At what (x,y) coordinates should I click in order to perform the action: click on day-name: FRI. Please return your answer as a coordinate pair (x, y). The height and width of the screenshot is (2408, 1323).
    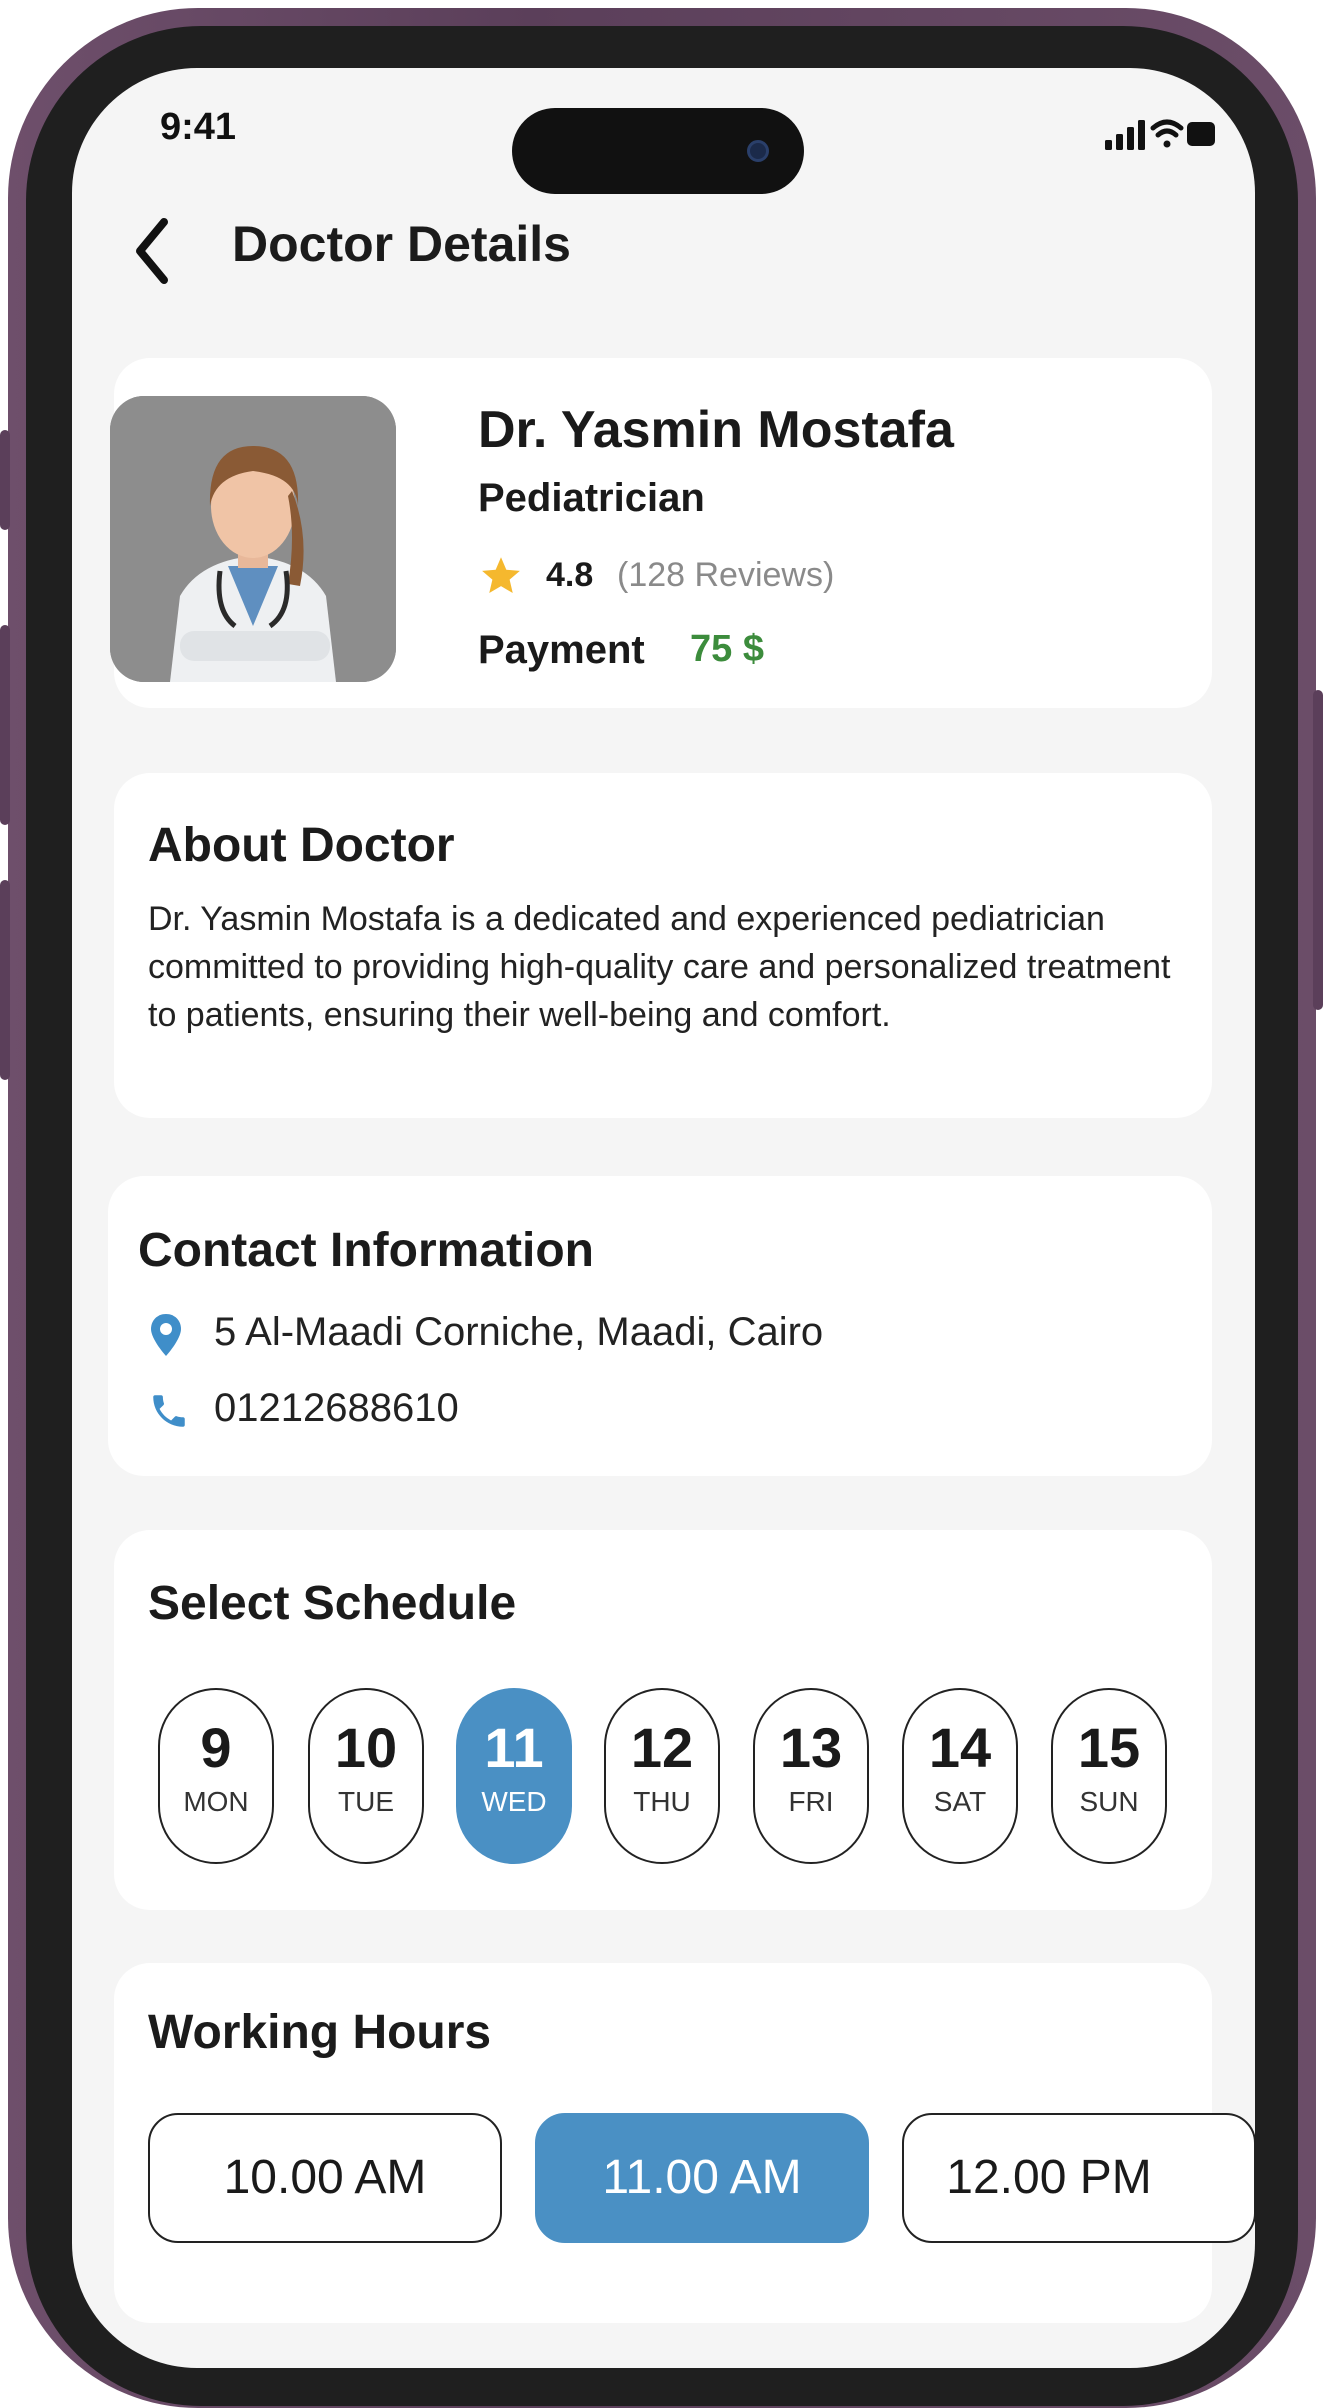
    Looking at the image, I should click on (811, 1801).